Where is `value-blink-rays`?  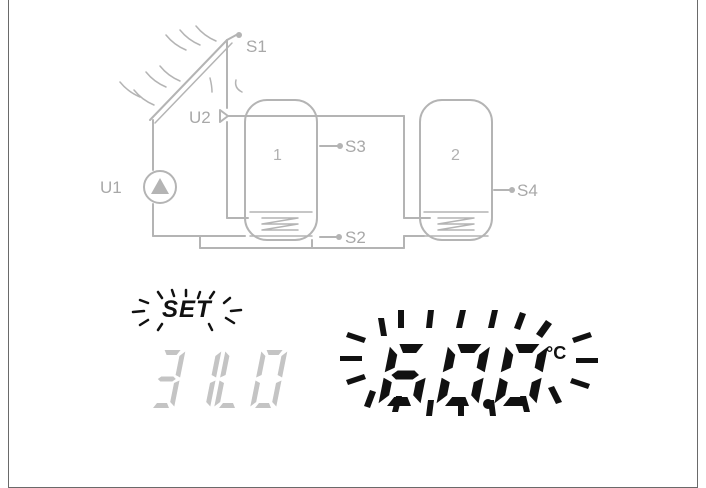
value-blink-rays is located at coordinates (469, 363).